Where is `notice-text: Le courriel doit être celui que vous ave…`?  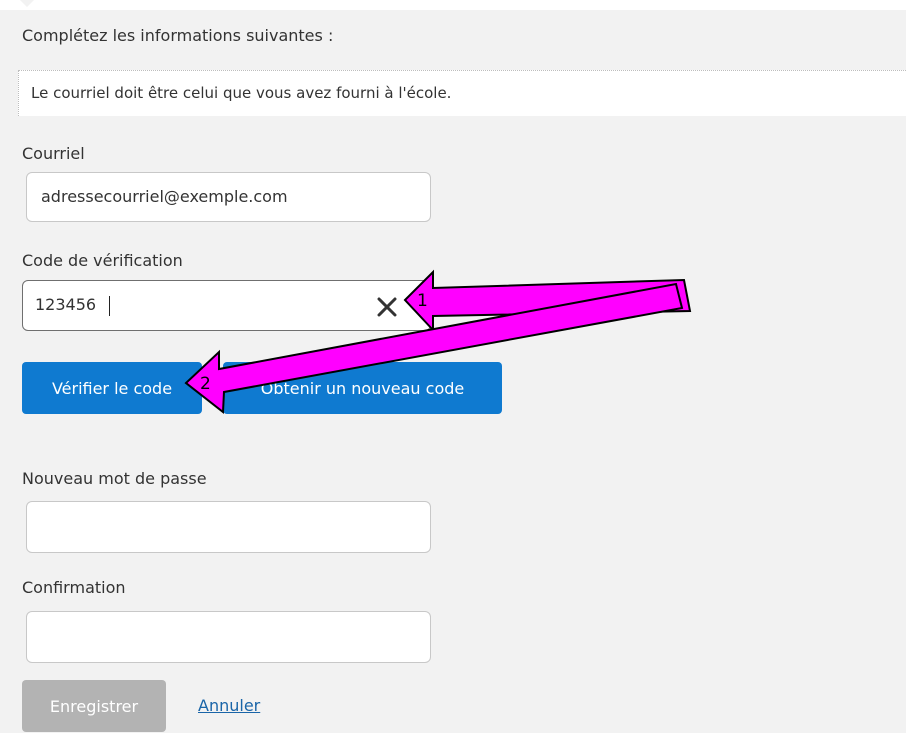 notice-text: Le courriel doit être celui que vous ave… is located at coordinates (241, 93).